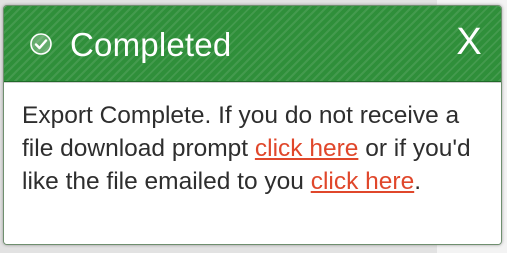 This screenshot has width=507, height=253. What do you see at coordinates (151, 44) in the screenshot?
I see `dialog-title: Completed` at bounding box center [151, 44].